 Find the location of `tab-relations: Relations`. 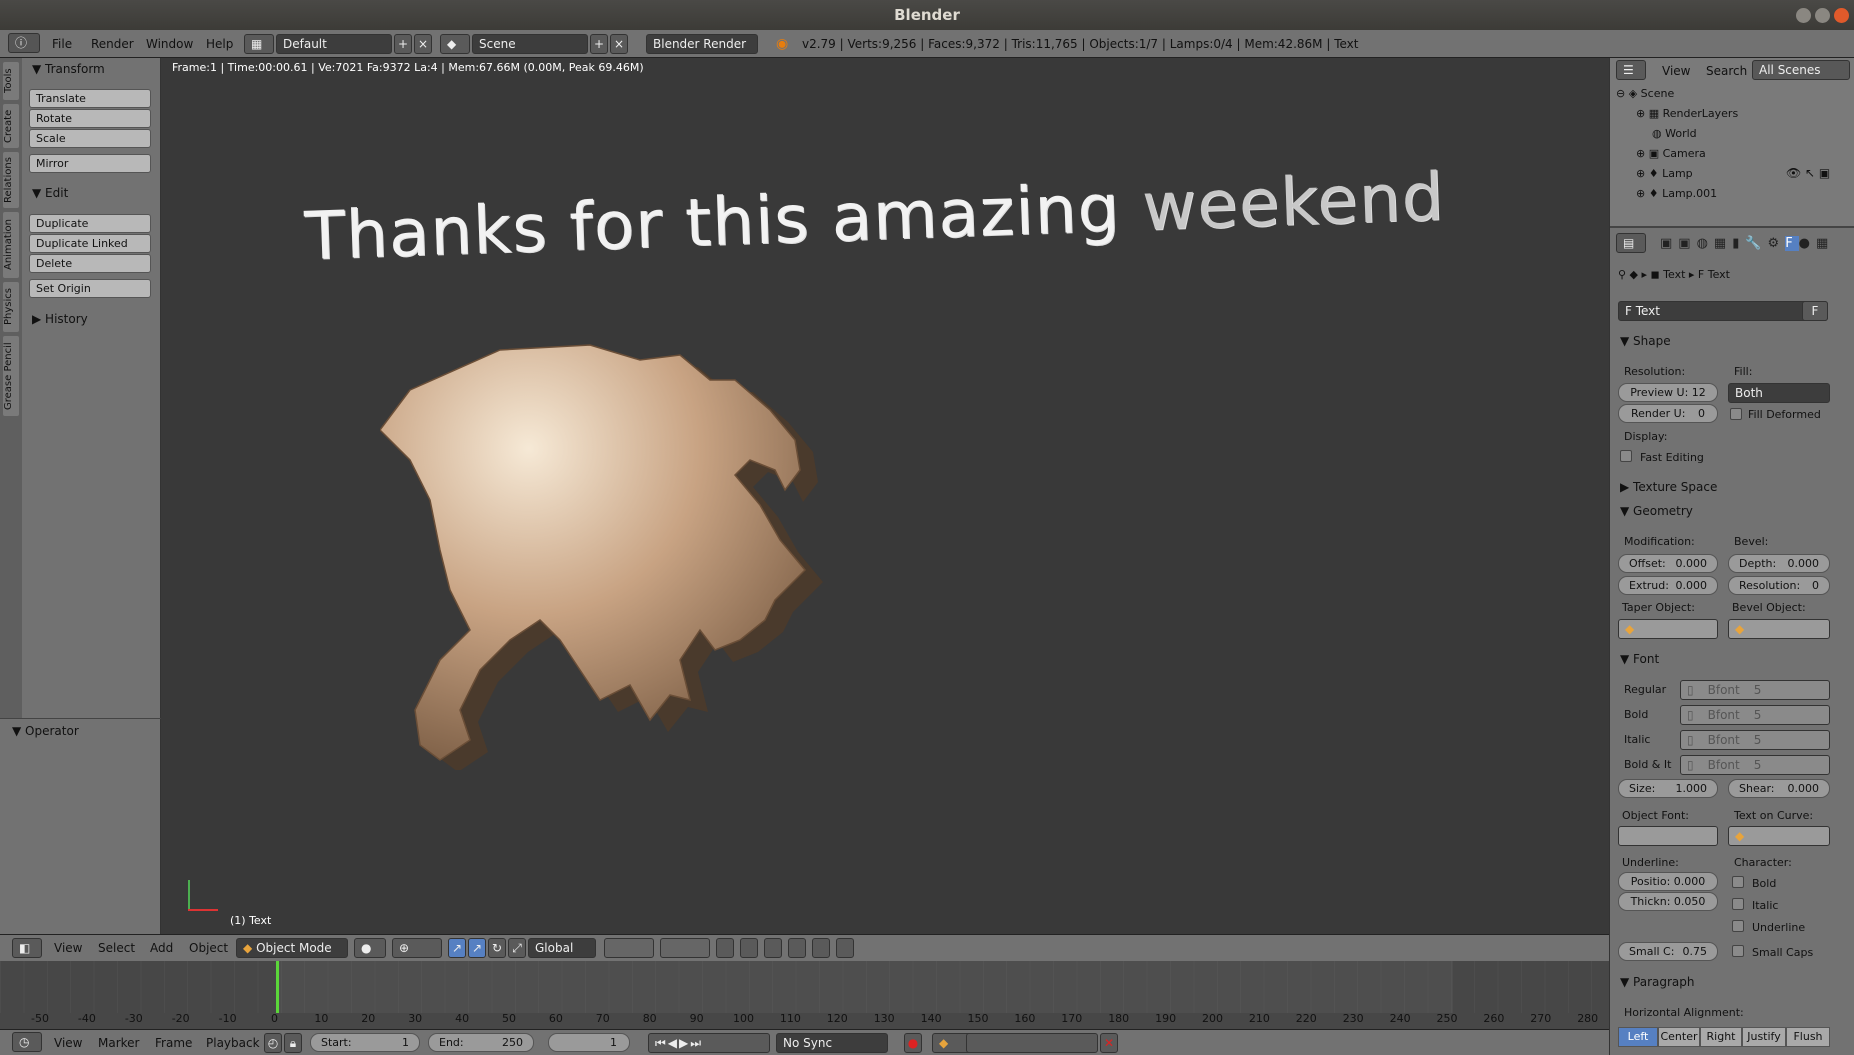

tab-relations: Relations is located at coordinates (11, 180).